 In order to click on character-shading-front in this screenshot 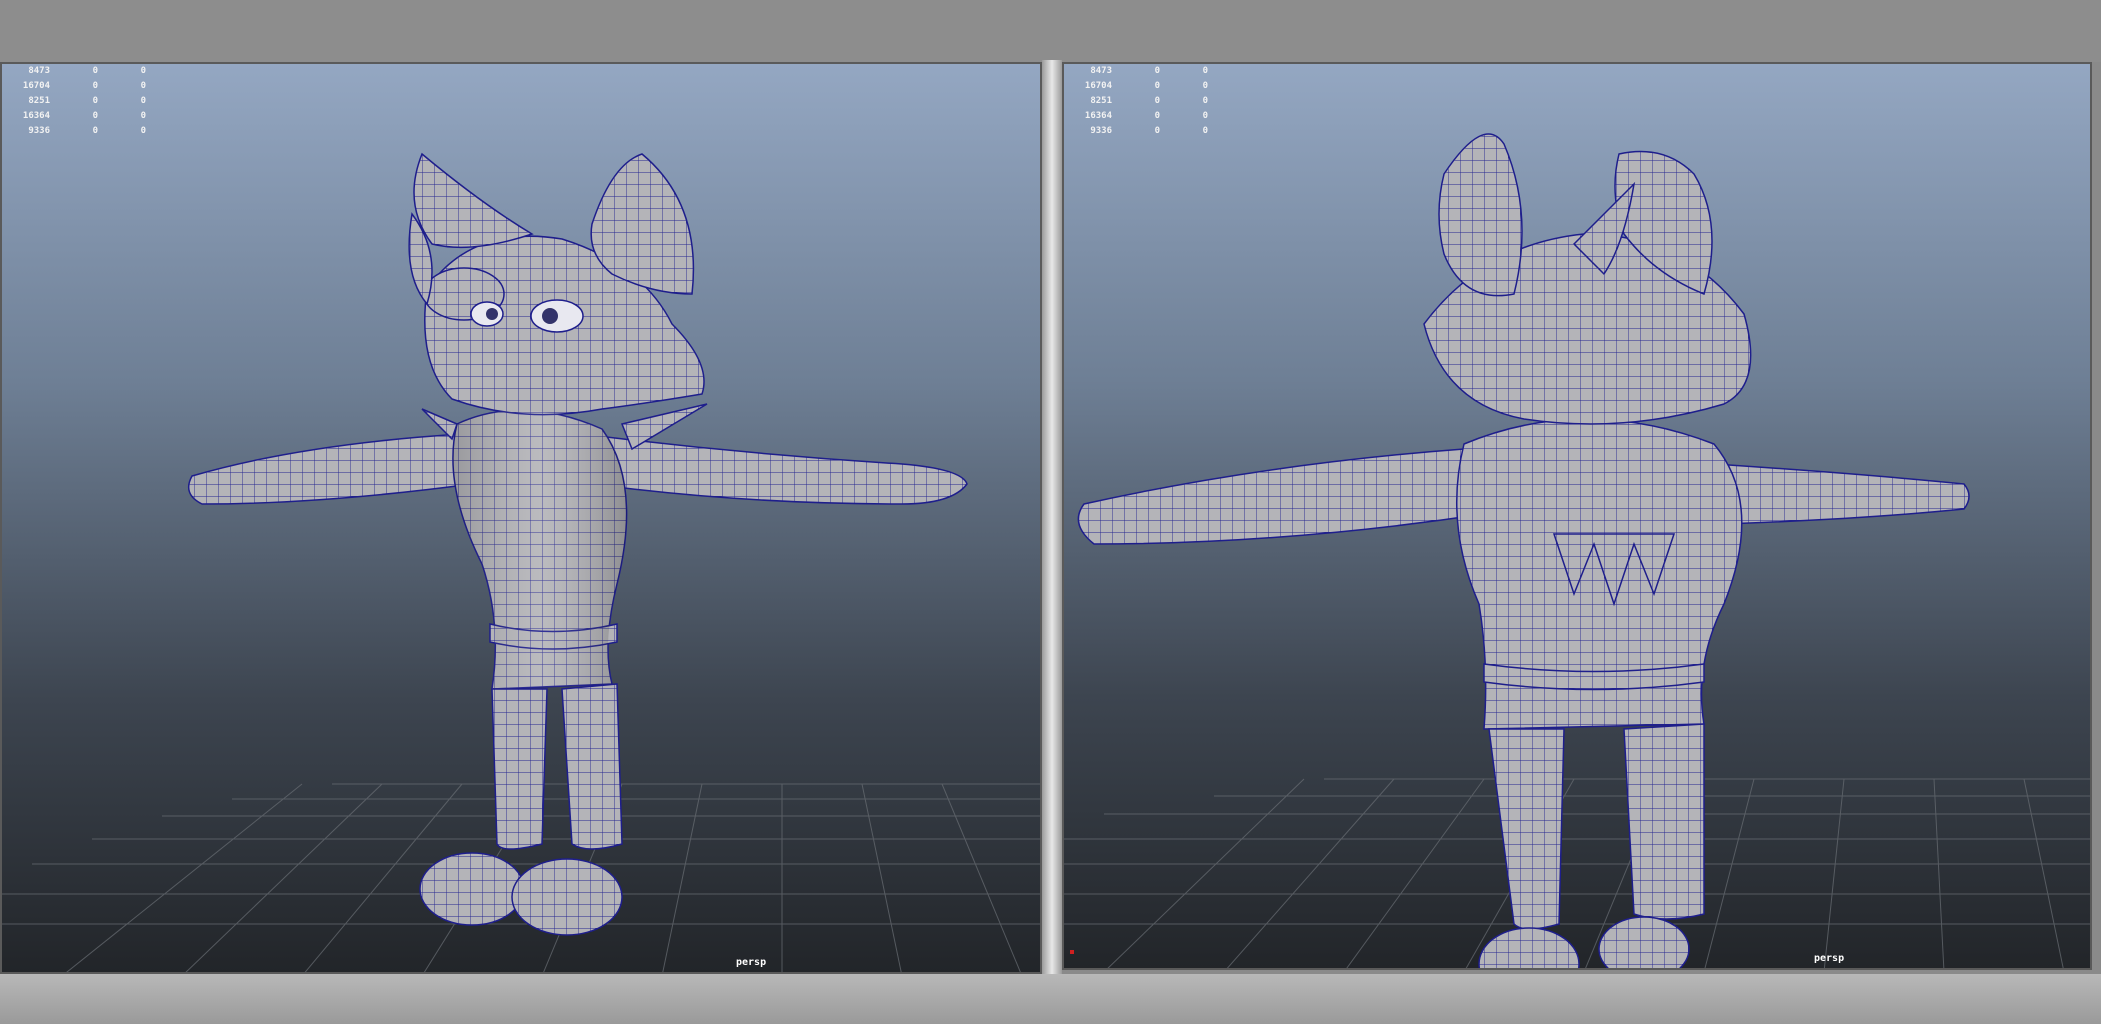, I will do `click(539, 549)`.